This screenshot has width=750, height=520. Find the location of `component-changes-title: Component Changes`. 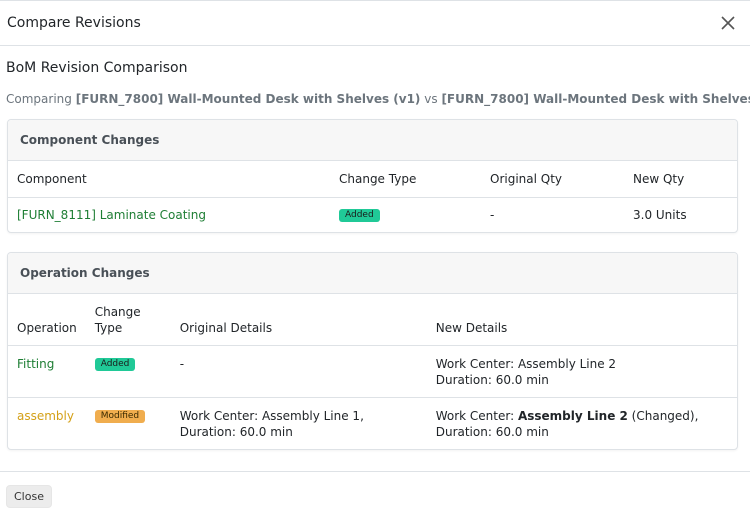

component-changes-title: Component Changes is located at coordinates (372, 140).